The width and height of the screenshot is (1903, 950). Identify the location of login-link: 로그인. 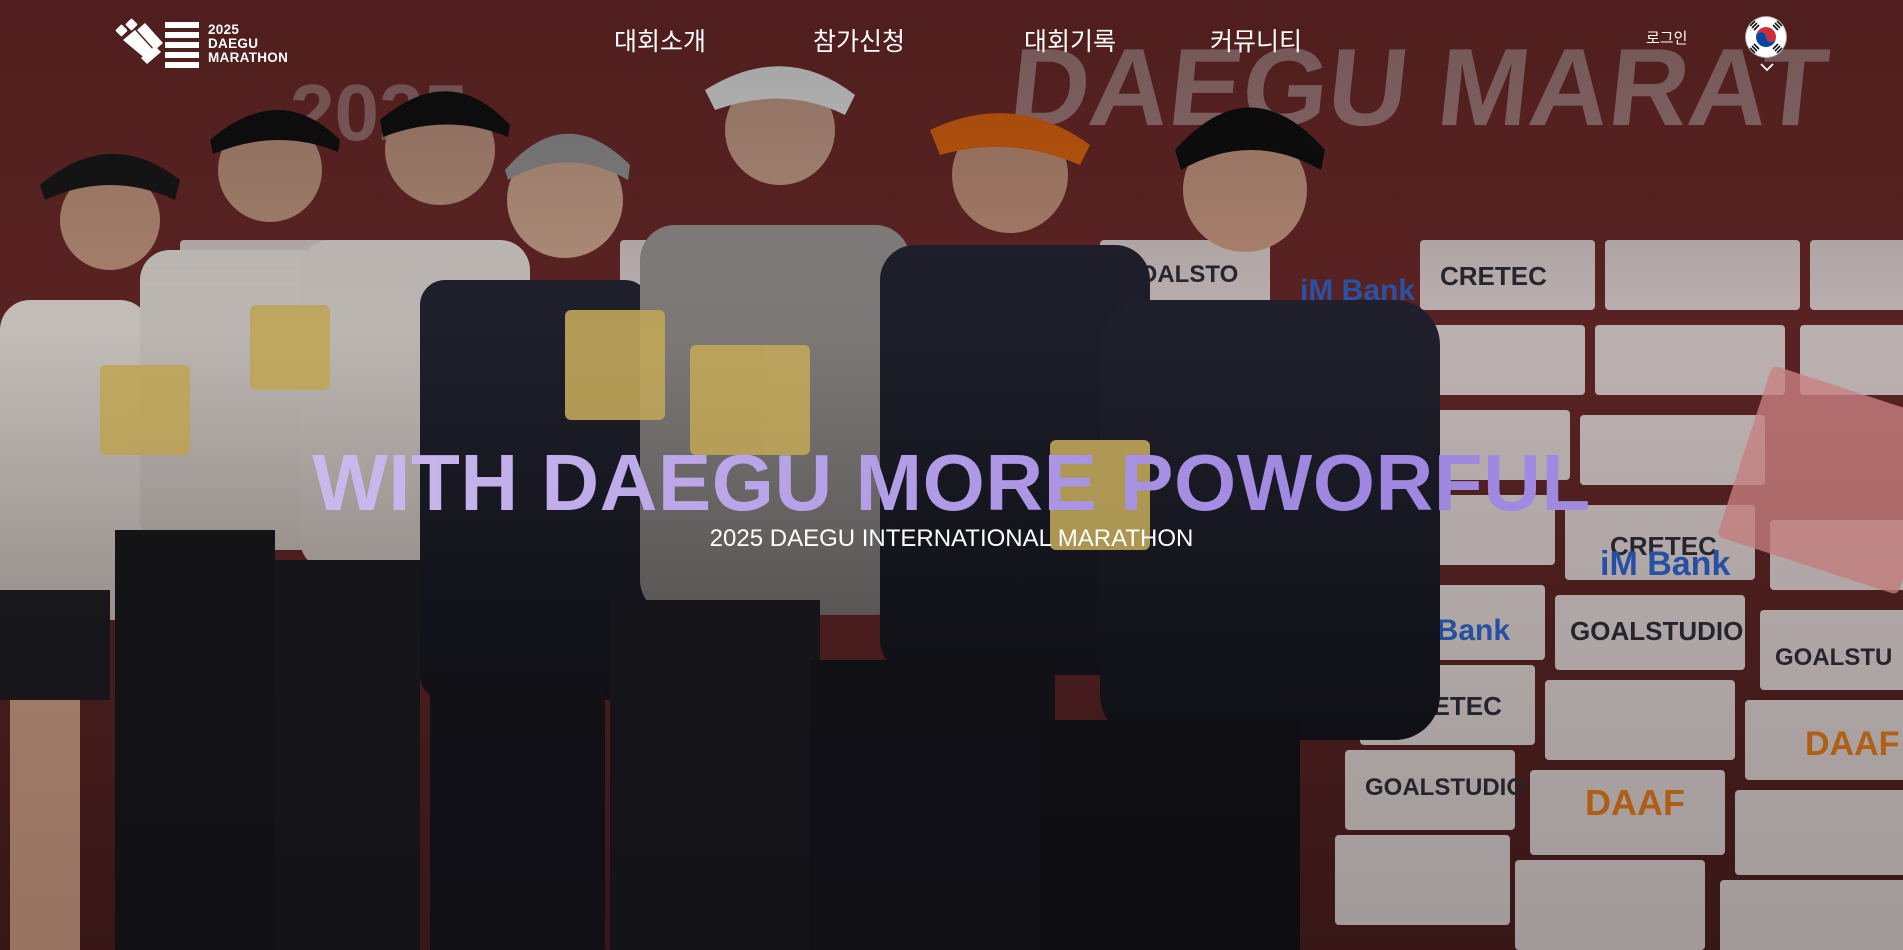
(1666, 38).